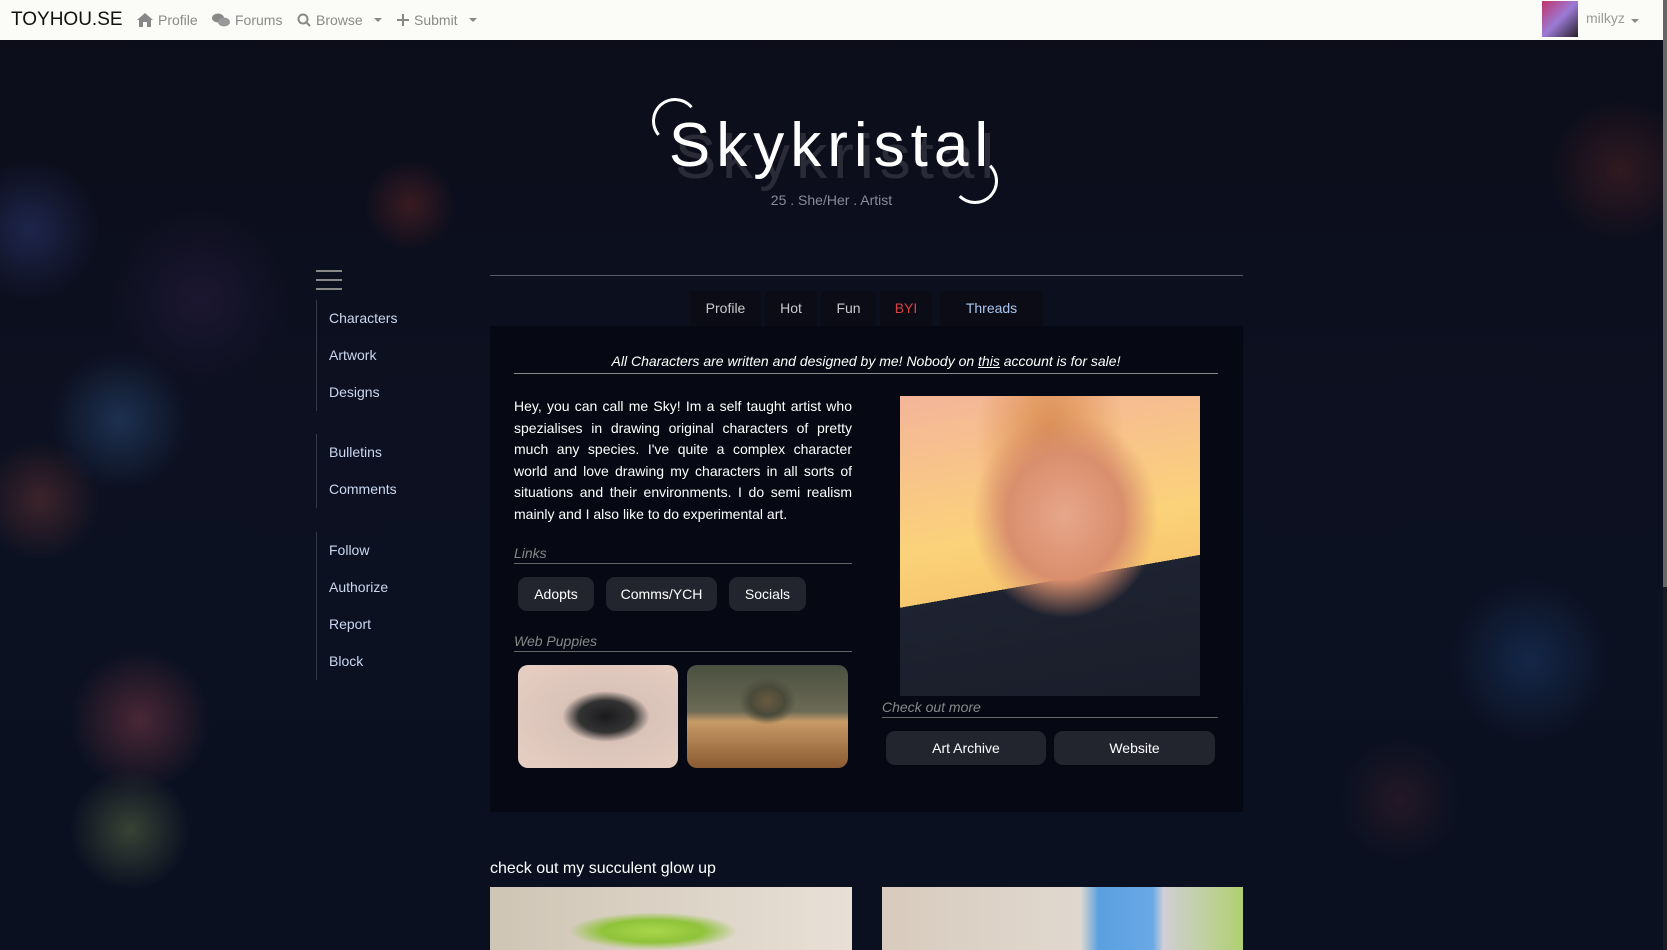 This screenshot has height=950, width=1667. What do you see at coordinates (603, 868) in the screenshot?
I see `section-heading: check out my succulent glow up` at bounding box center [603, 868].